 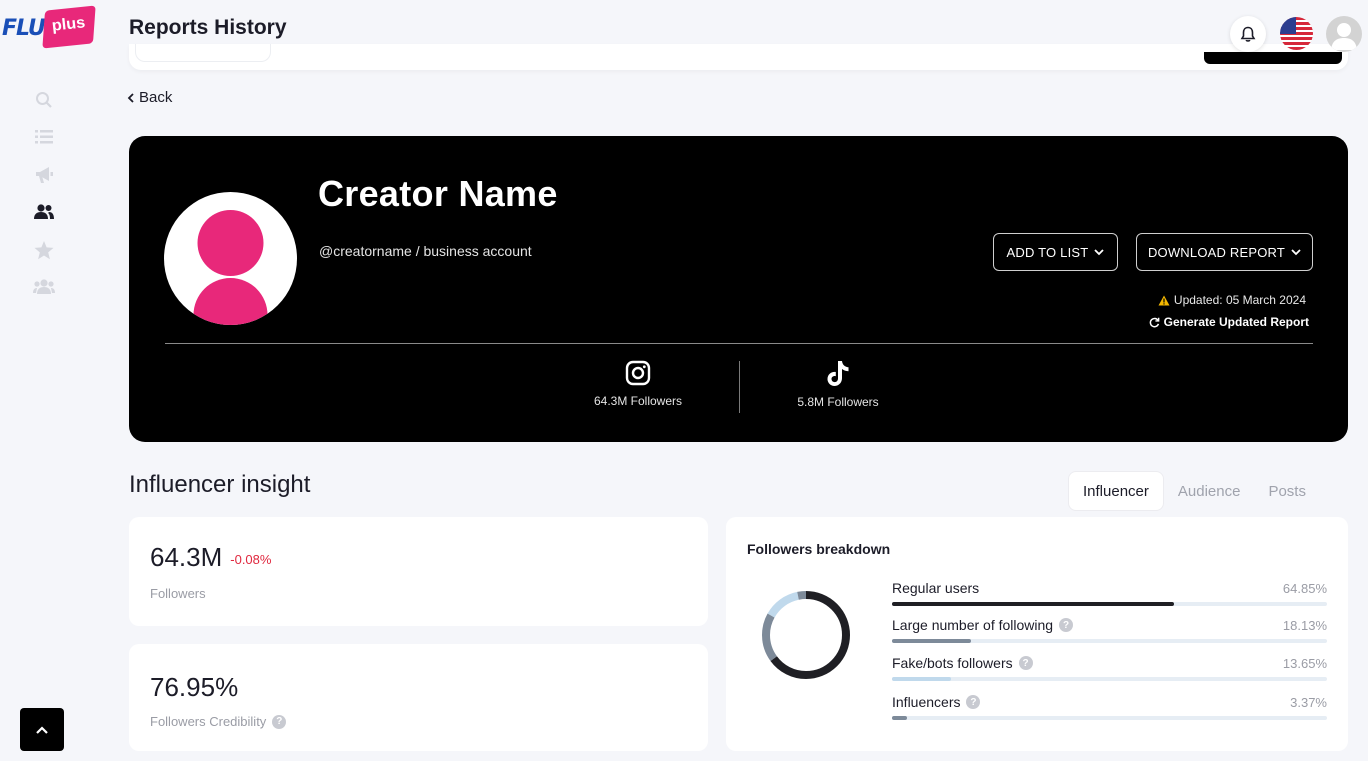 I want to click on tab-posts: Posts, so click(x=1287, y=491).